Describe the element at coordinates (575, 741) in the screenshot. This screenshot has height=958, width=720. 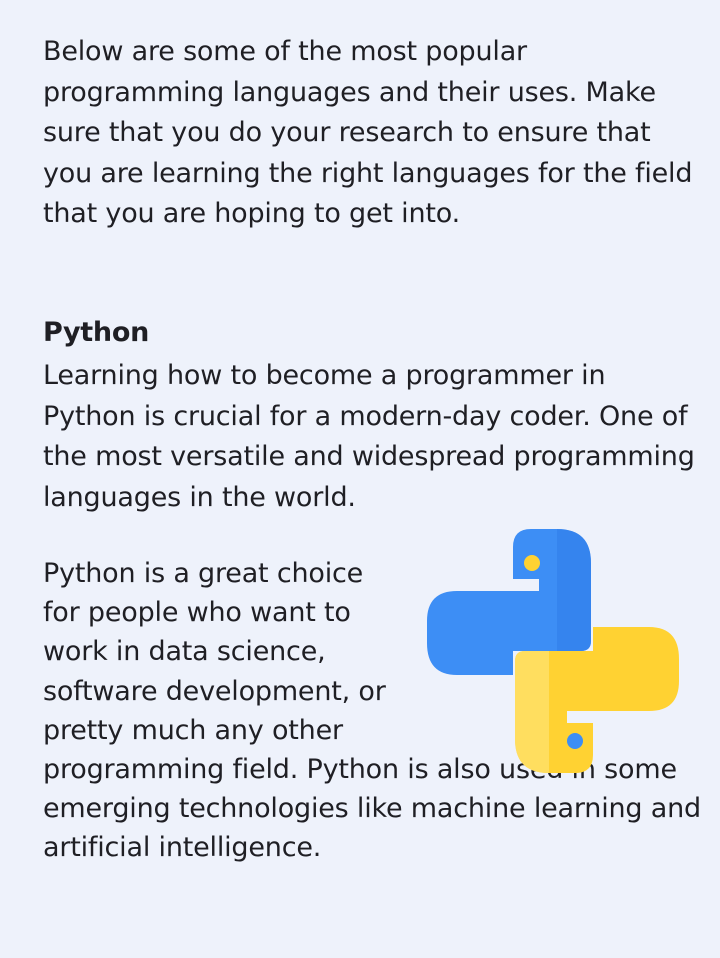
I see `python-logo-eye-bottom` at that location.